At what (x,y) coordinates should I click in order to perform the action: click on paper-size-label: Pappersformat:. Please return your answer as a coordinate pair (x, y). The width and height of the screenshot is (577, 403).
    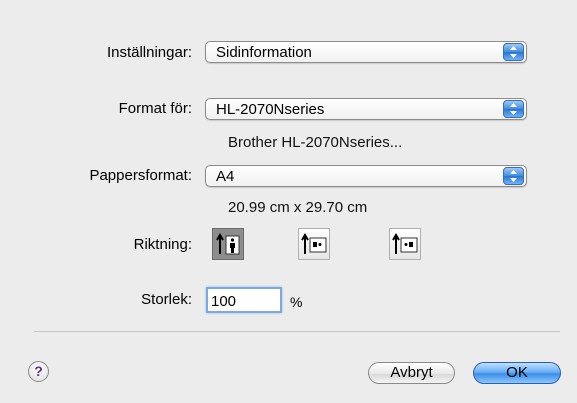
    Looking at the image, I should click on (140, 175).